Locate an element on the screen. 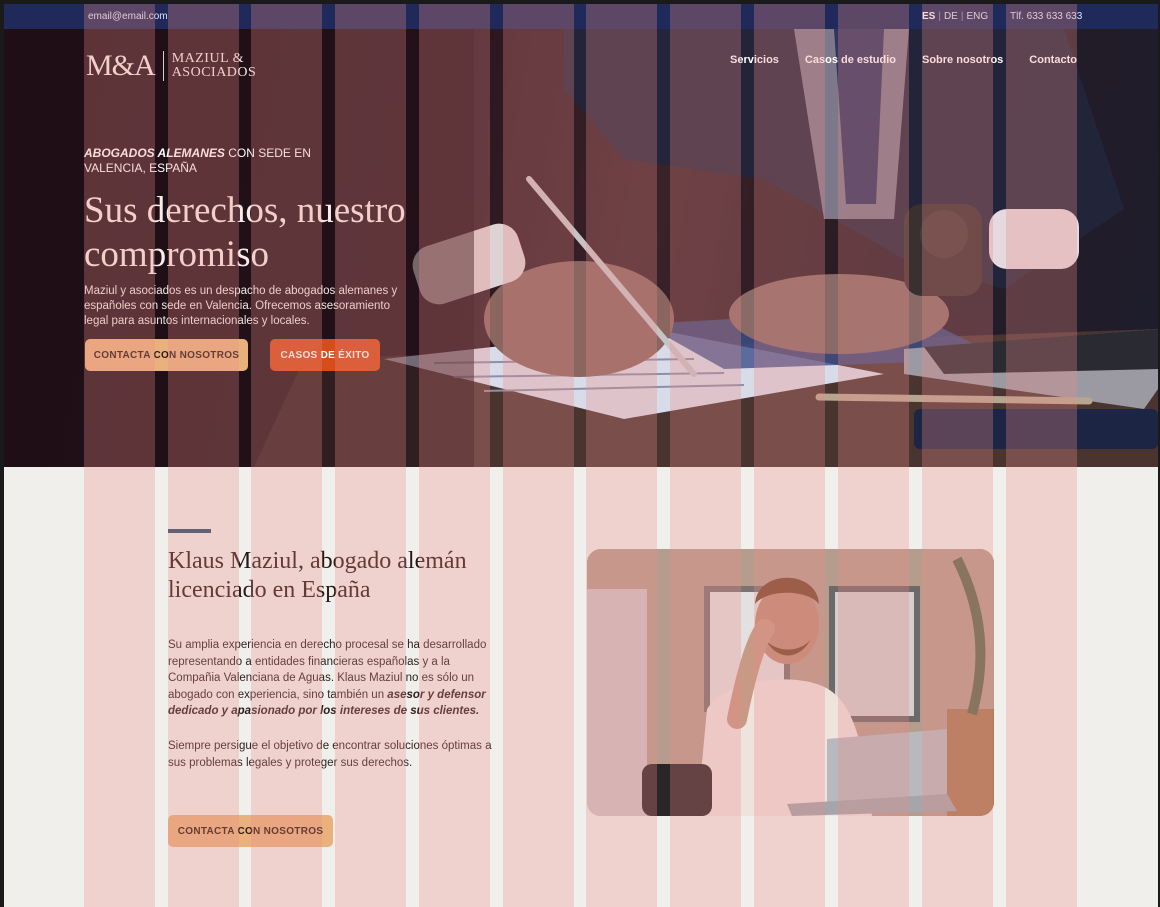  logo-wordmark: MAZIUL & ASOCIADOS is located at coordinates (214, 66).